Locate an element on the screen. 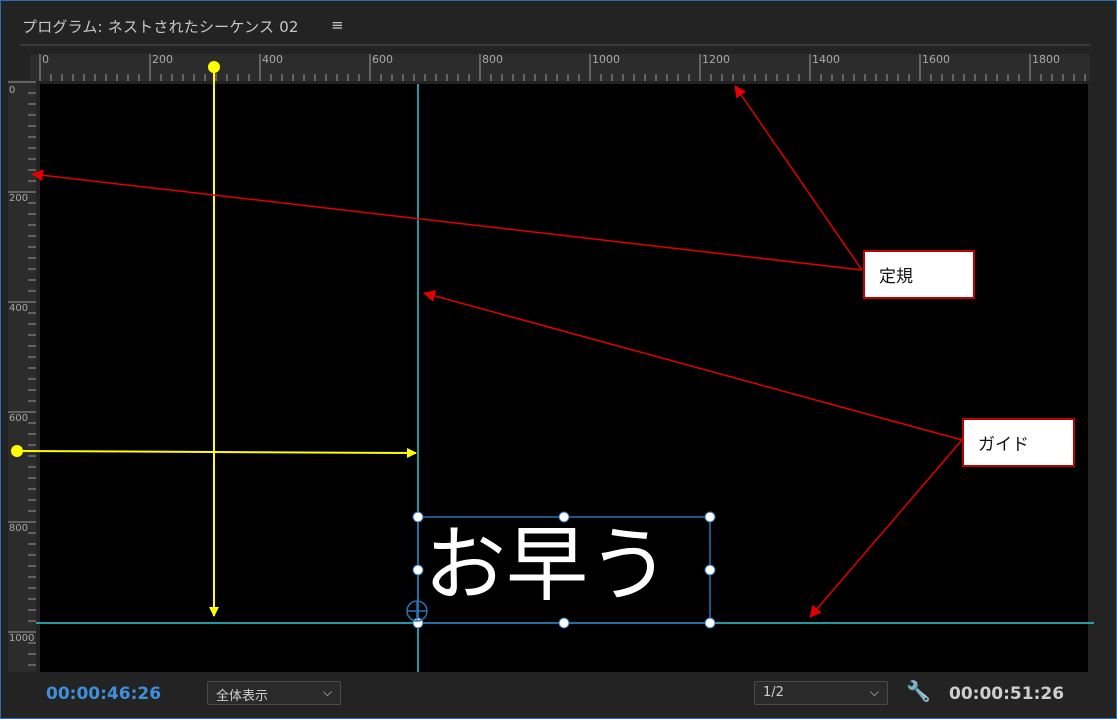 The image size is (1117, 719). wrench-icon: 🔧 is located at coordinates (918, 691).